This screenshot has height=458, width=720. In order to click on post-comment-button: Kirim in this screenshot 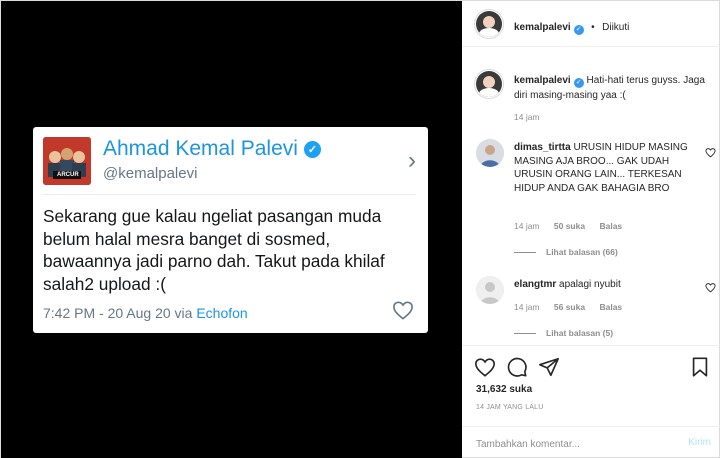, I will do `click(699, 442)`.